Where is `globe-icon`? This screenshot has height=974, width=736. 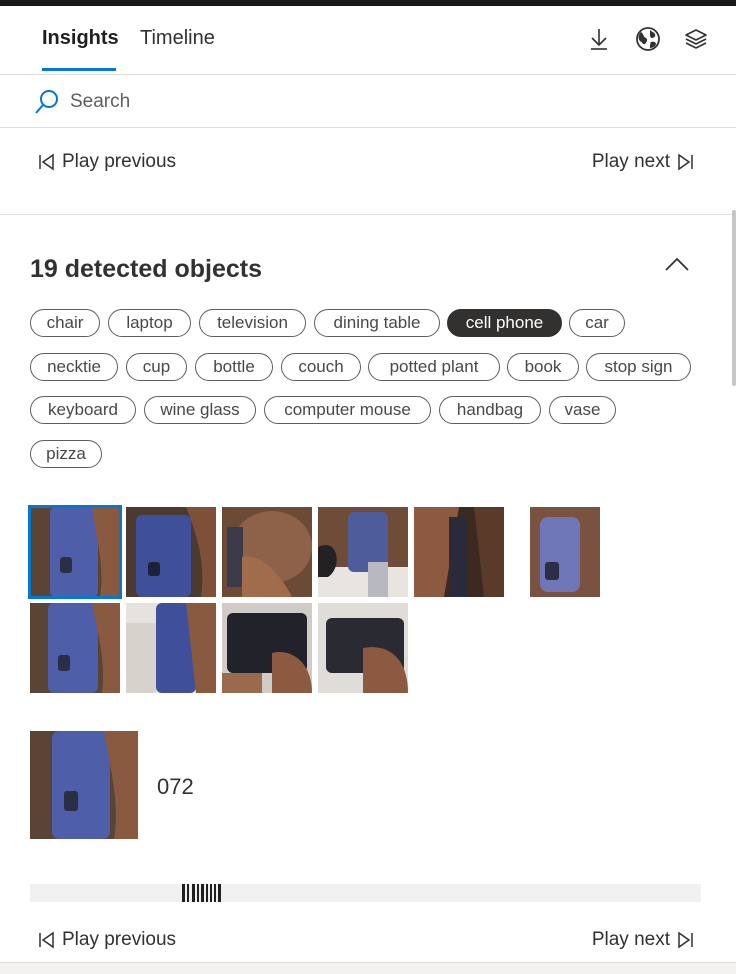
globe-icon is located at coordinates (648, 39).